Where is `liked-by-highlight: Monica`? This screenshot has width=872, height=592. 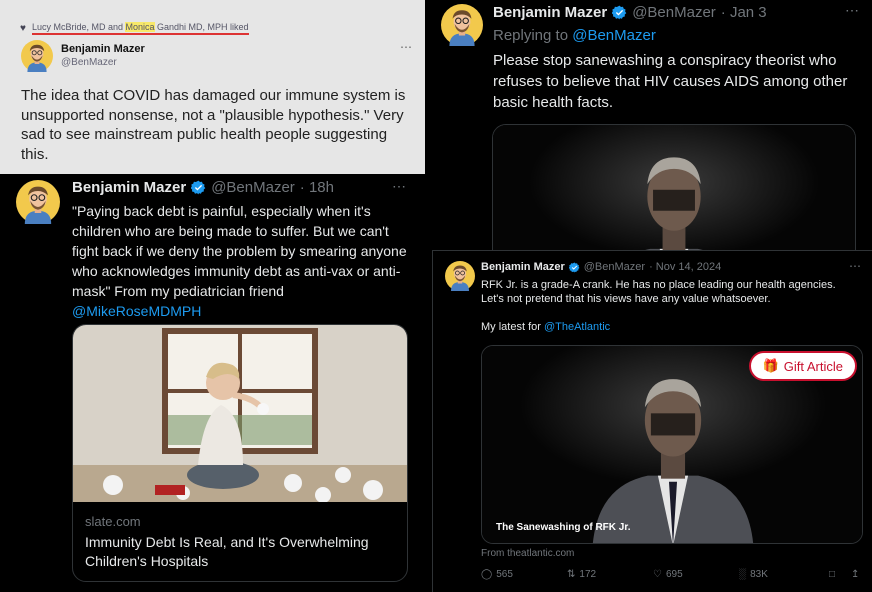 liked-by-highlight: Monica is located at coordinates (140, 27).